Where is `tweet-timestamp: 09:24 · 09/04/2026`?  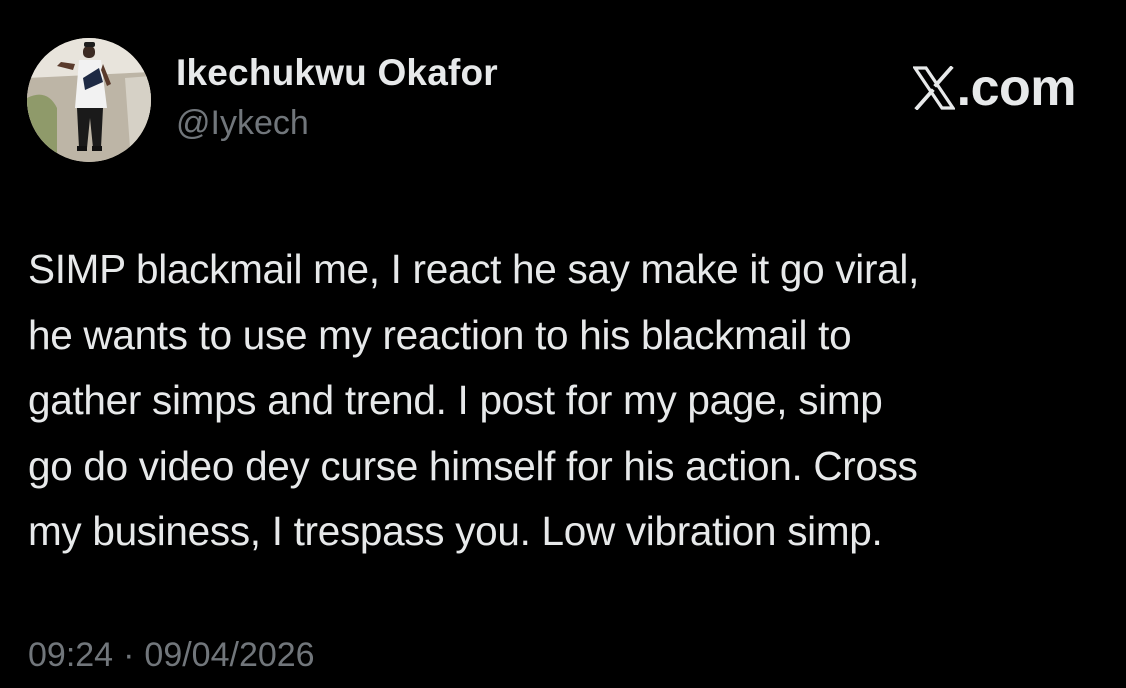 tweet-timestamp: 09:24 · 09/04/2026 is located at coordinates (171, 655).